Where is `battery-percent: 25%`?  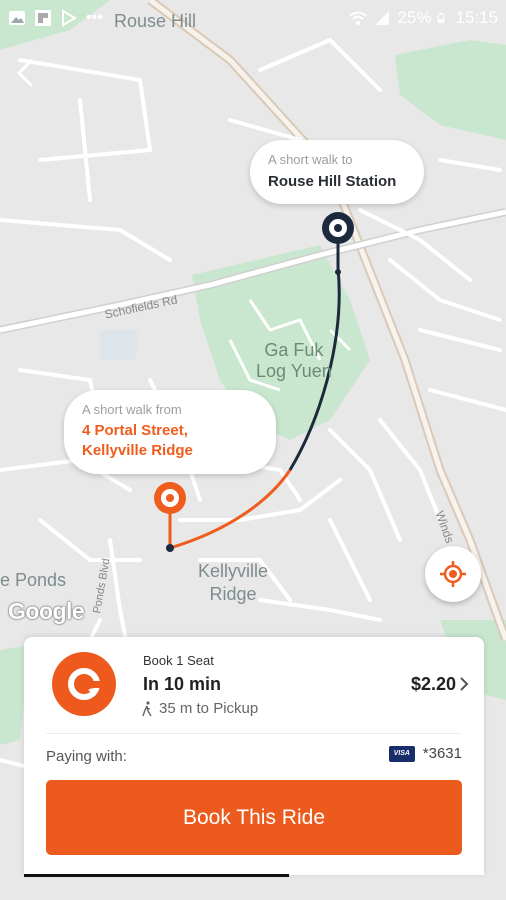 battery-percent: 25% is located at coordinates (414, 17).